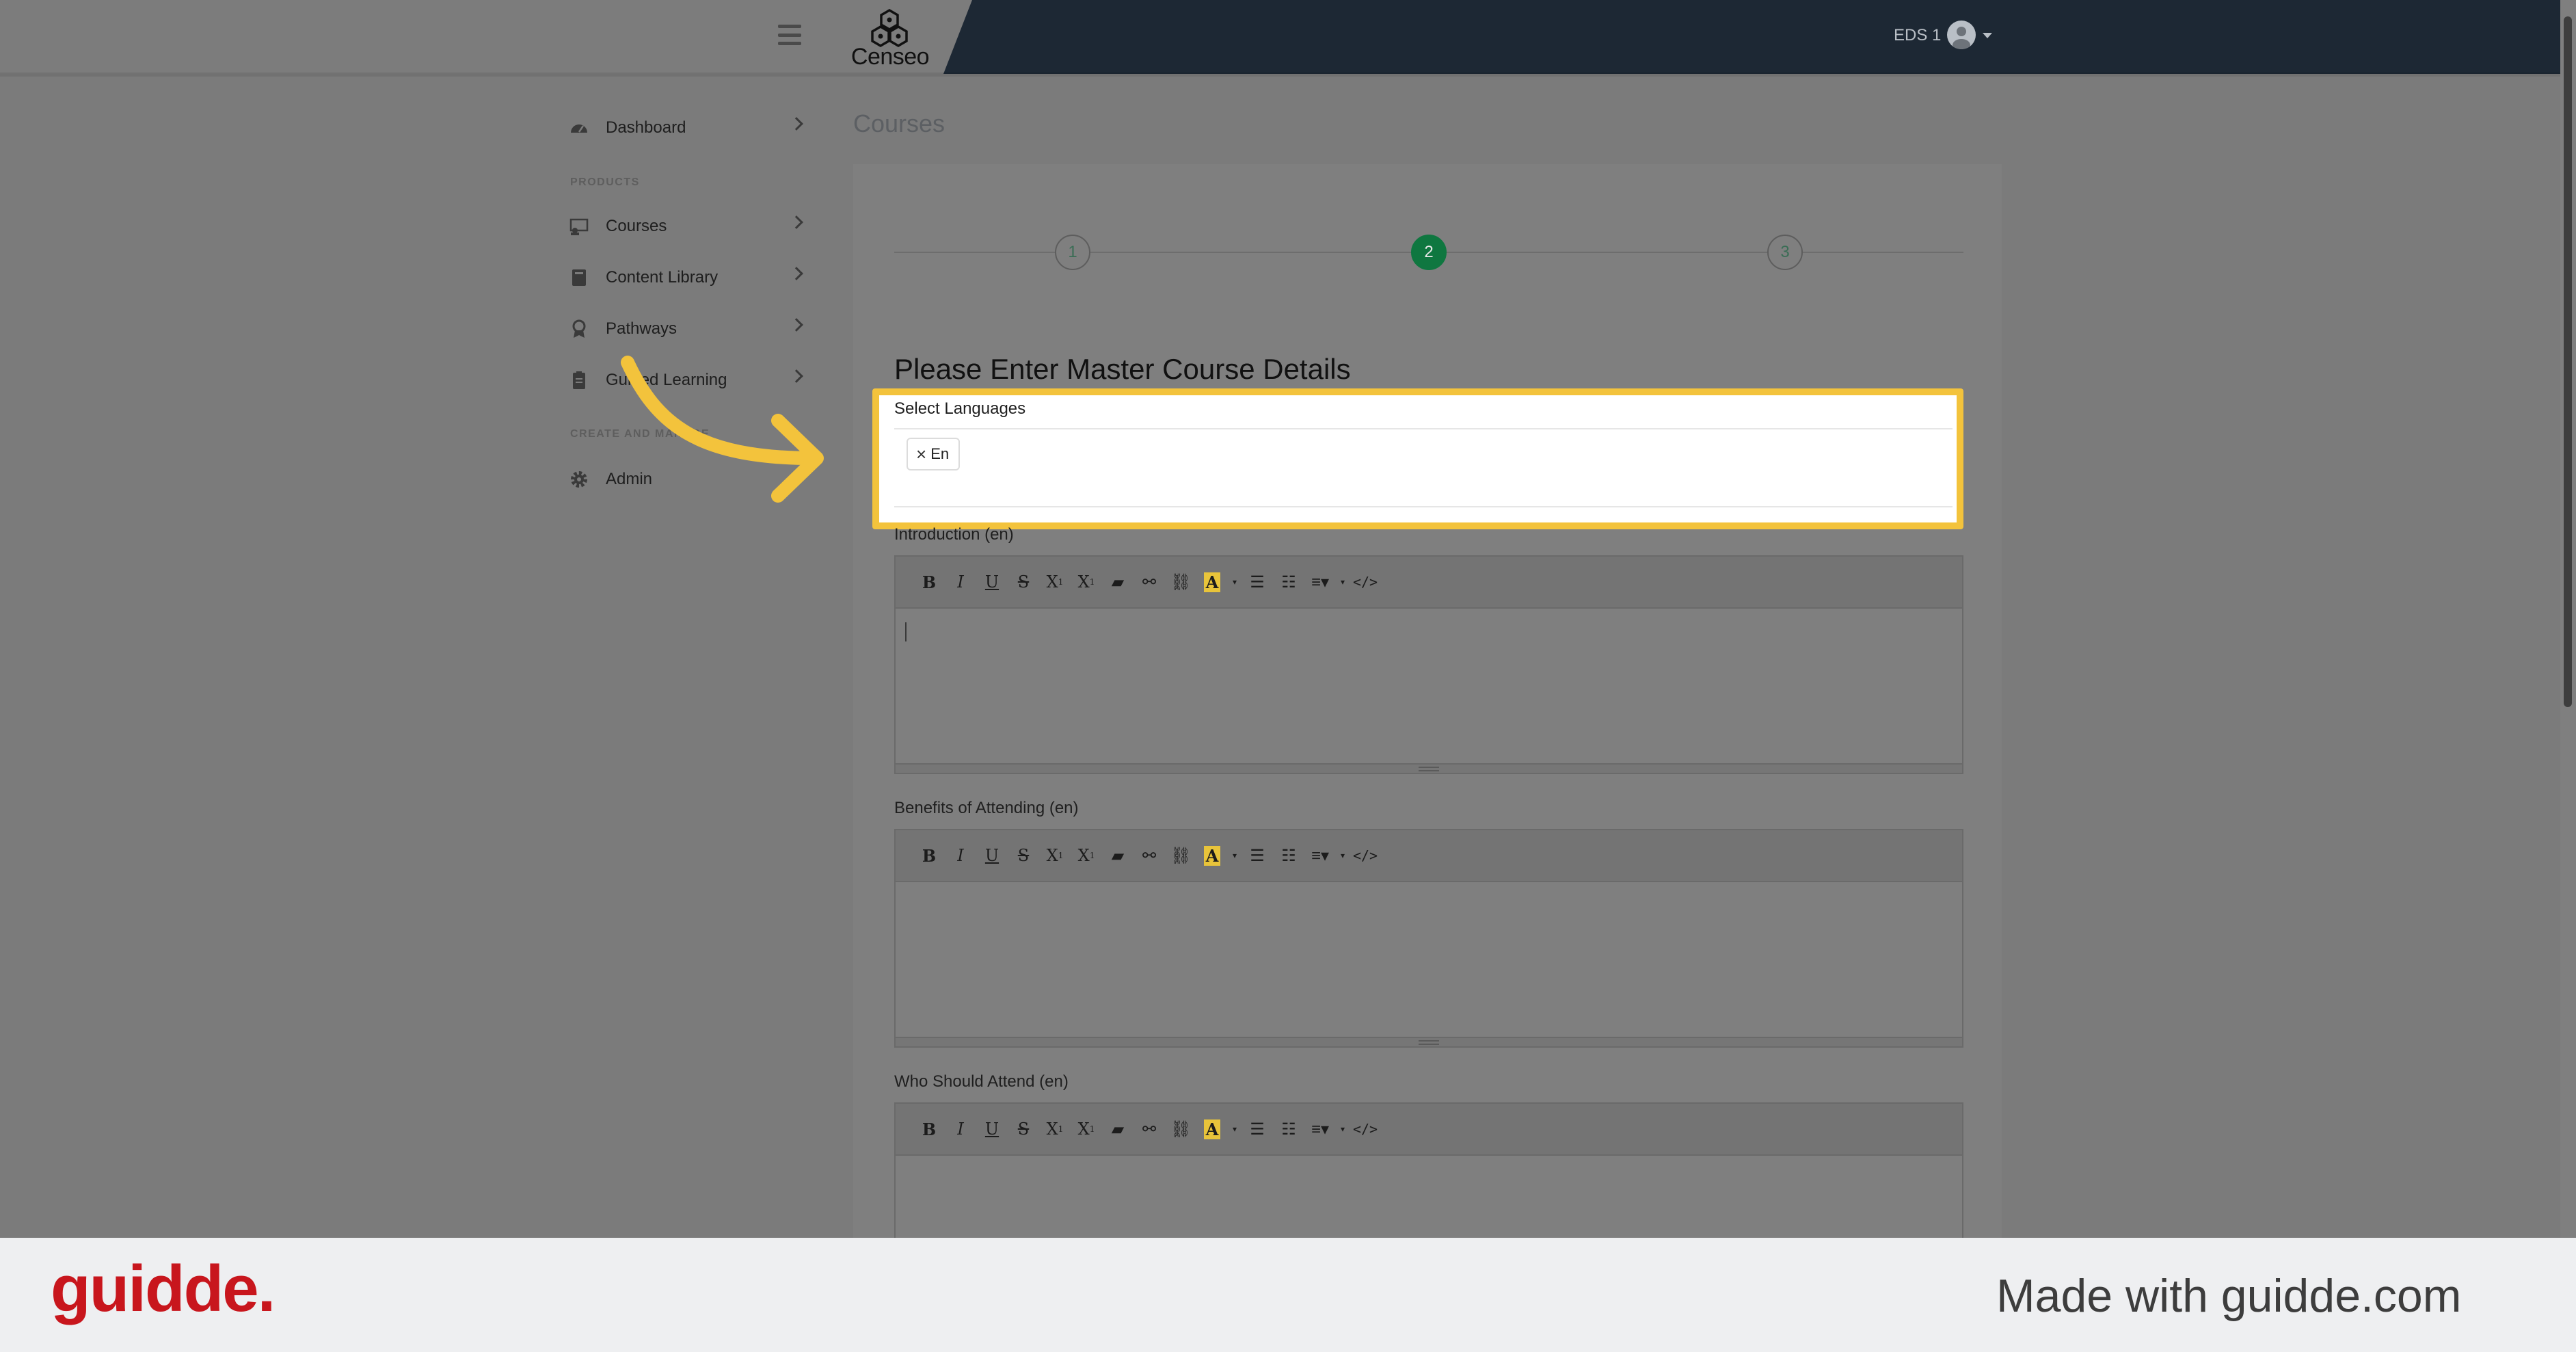  Describe the element at coordinates (722, 429) in the screenshot. I see `guide-arrow-icon` at that location.